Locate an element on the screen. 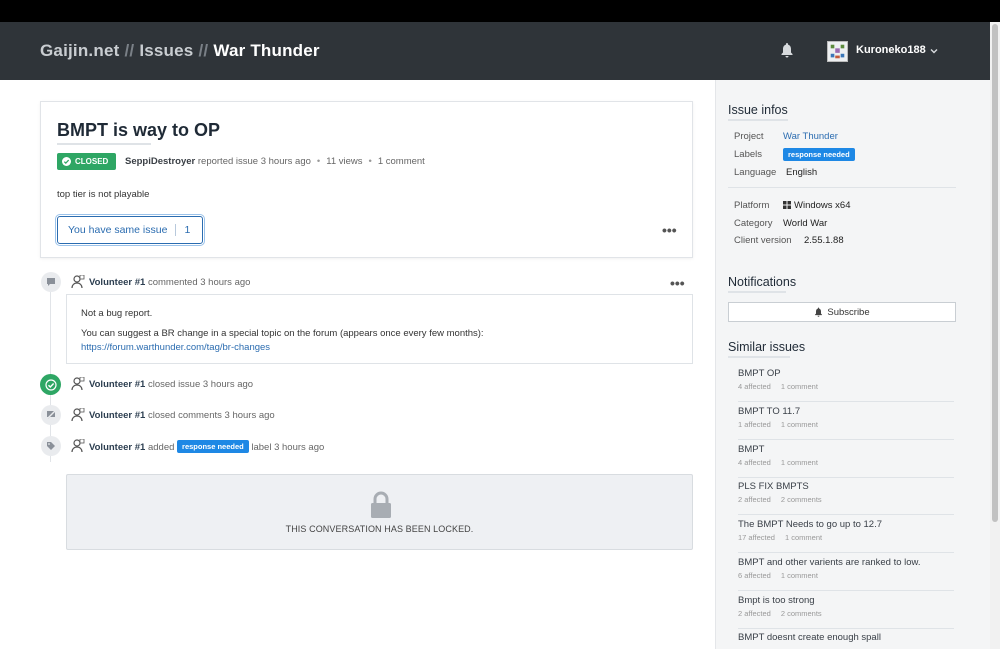 The image size is (1000, 649). browser-top-strip is located at coordinates (500, 11).